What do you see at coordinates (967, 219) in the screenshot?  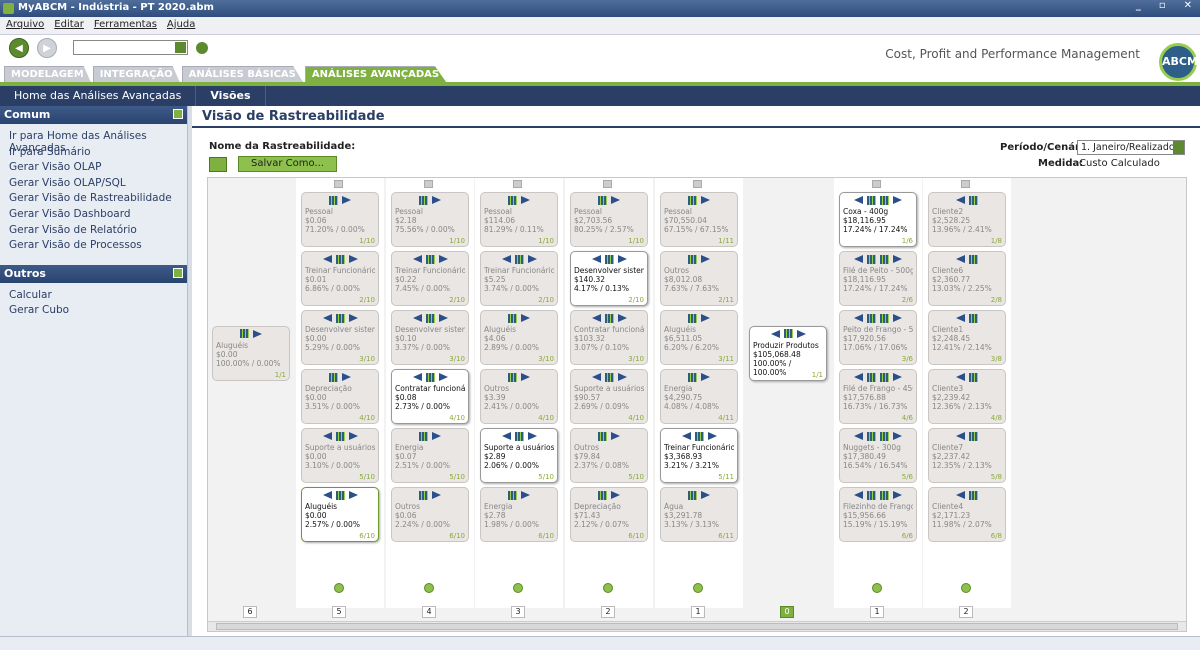 I see `trace-card: Cliente2 $2,528.25 13.96% / 2.41% 1/8` at bounding box center [967, 219].